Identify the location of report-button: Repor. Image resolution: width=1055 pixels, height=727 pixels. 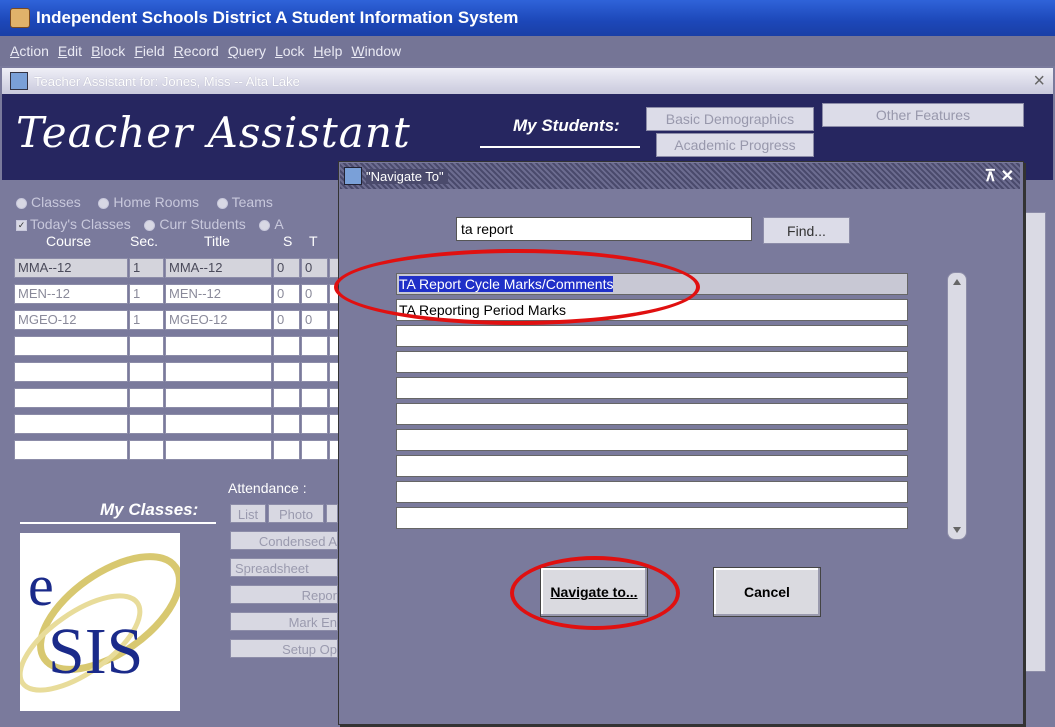
(284, 594).